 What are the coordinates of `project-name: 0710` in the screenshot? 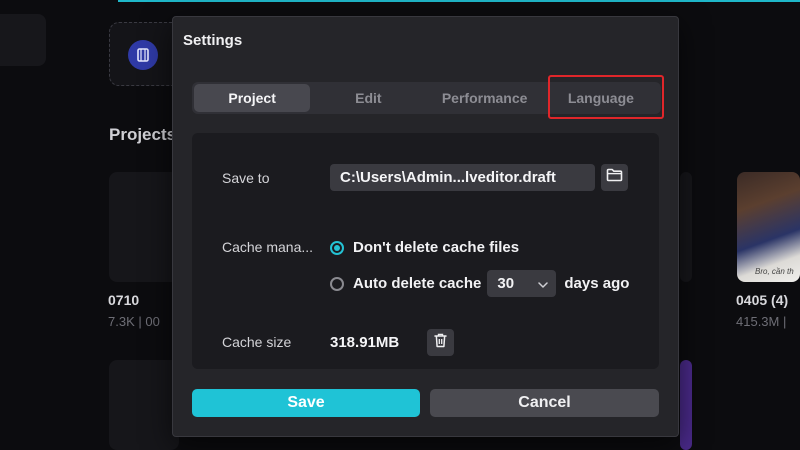 It's located at (124, 300).